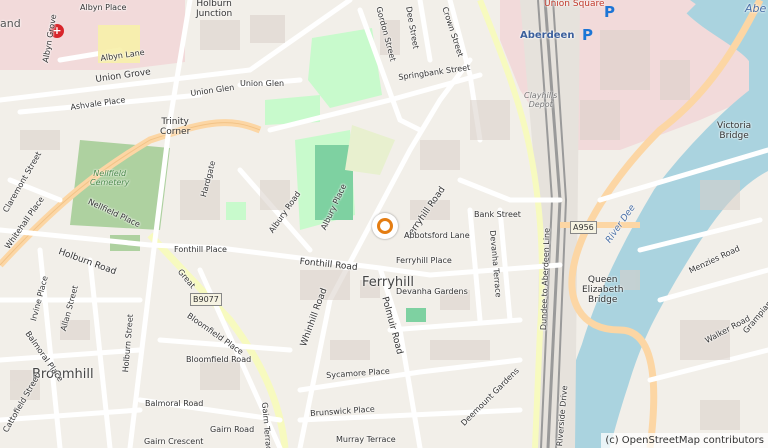  I want to click on street-label: Fonthill Place, so click(200, 249).